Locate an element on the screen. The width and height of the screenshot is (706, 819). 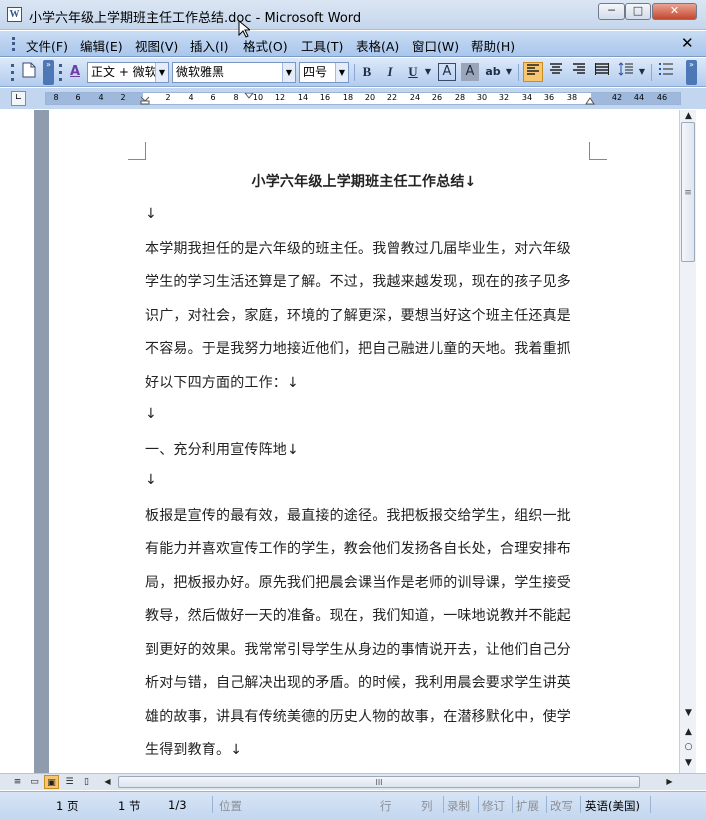
highlight-dropdown-chevron-icon: ▼ is located at coordinates (509, 72).